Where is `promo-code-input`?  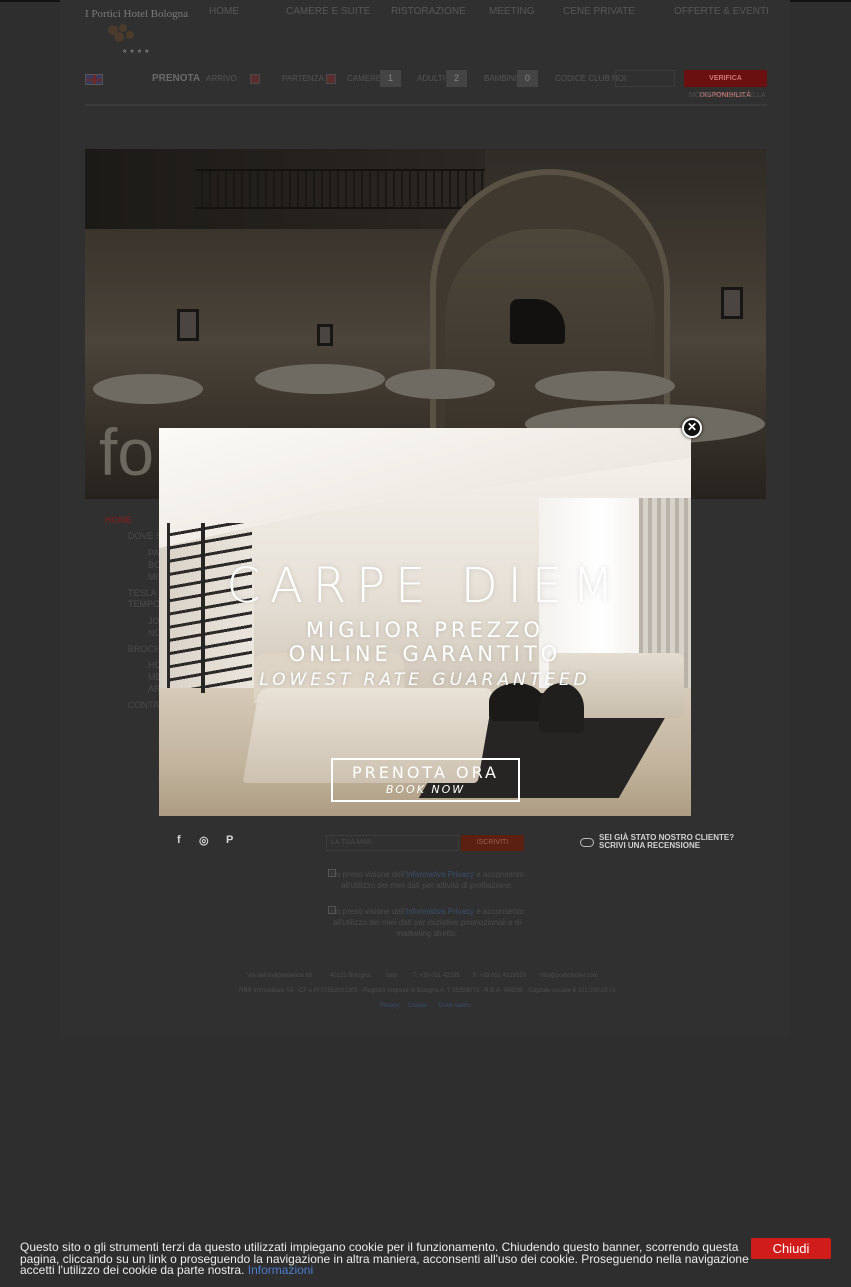
promo-code-input is located at coordinates (645, 78).